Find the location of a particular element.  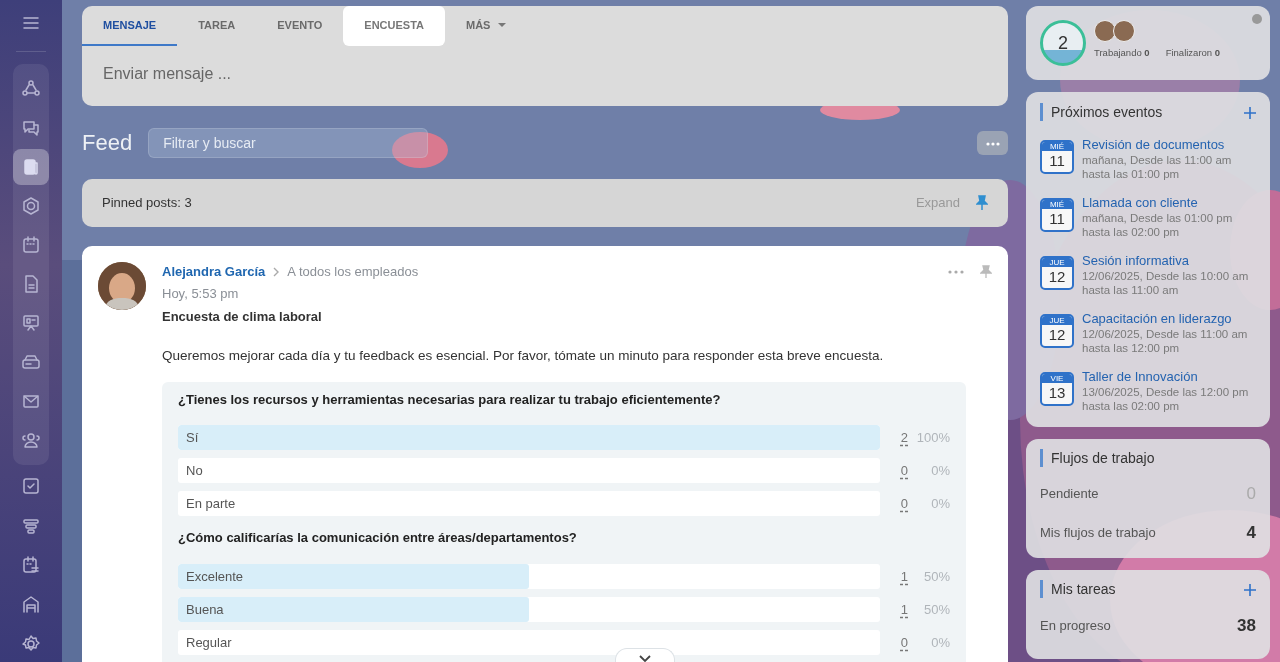

event-time: 12/06/2025, Desde las 11:00 am is located at coordinates (1165, 333).